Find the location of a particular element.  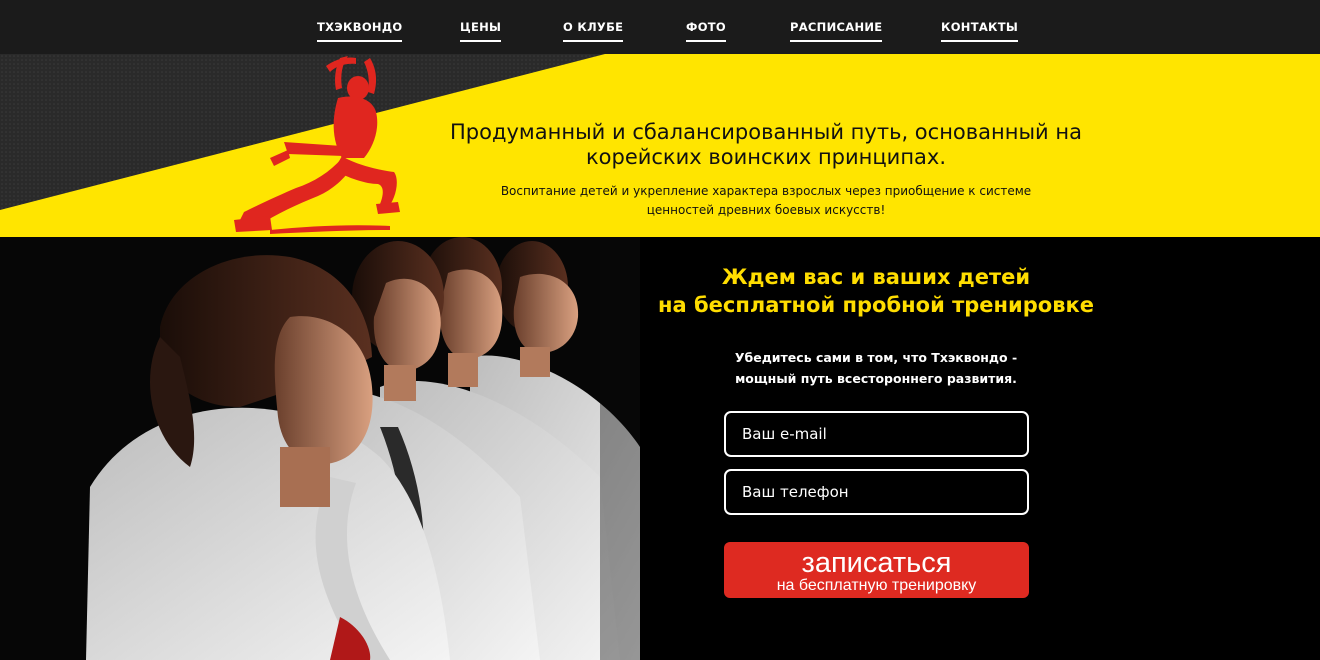

signup-button-sublabel: на бесплатную тренировку is located at coordinates (876, 585).